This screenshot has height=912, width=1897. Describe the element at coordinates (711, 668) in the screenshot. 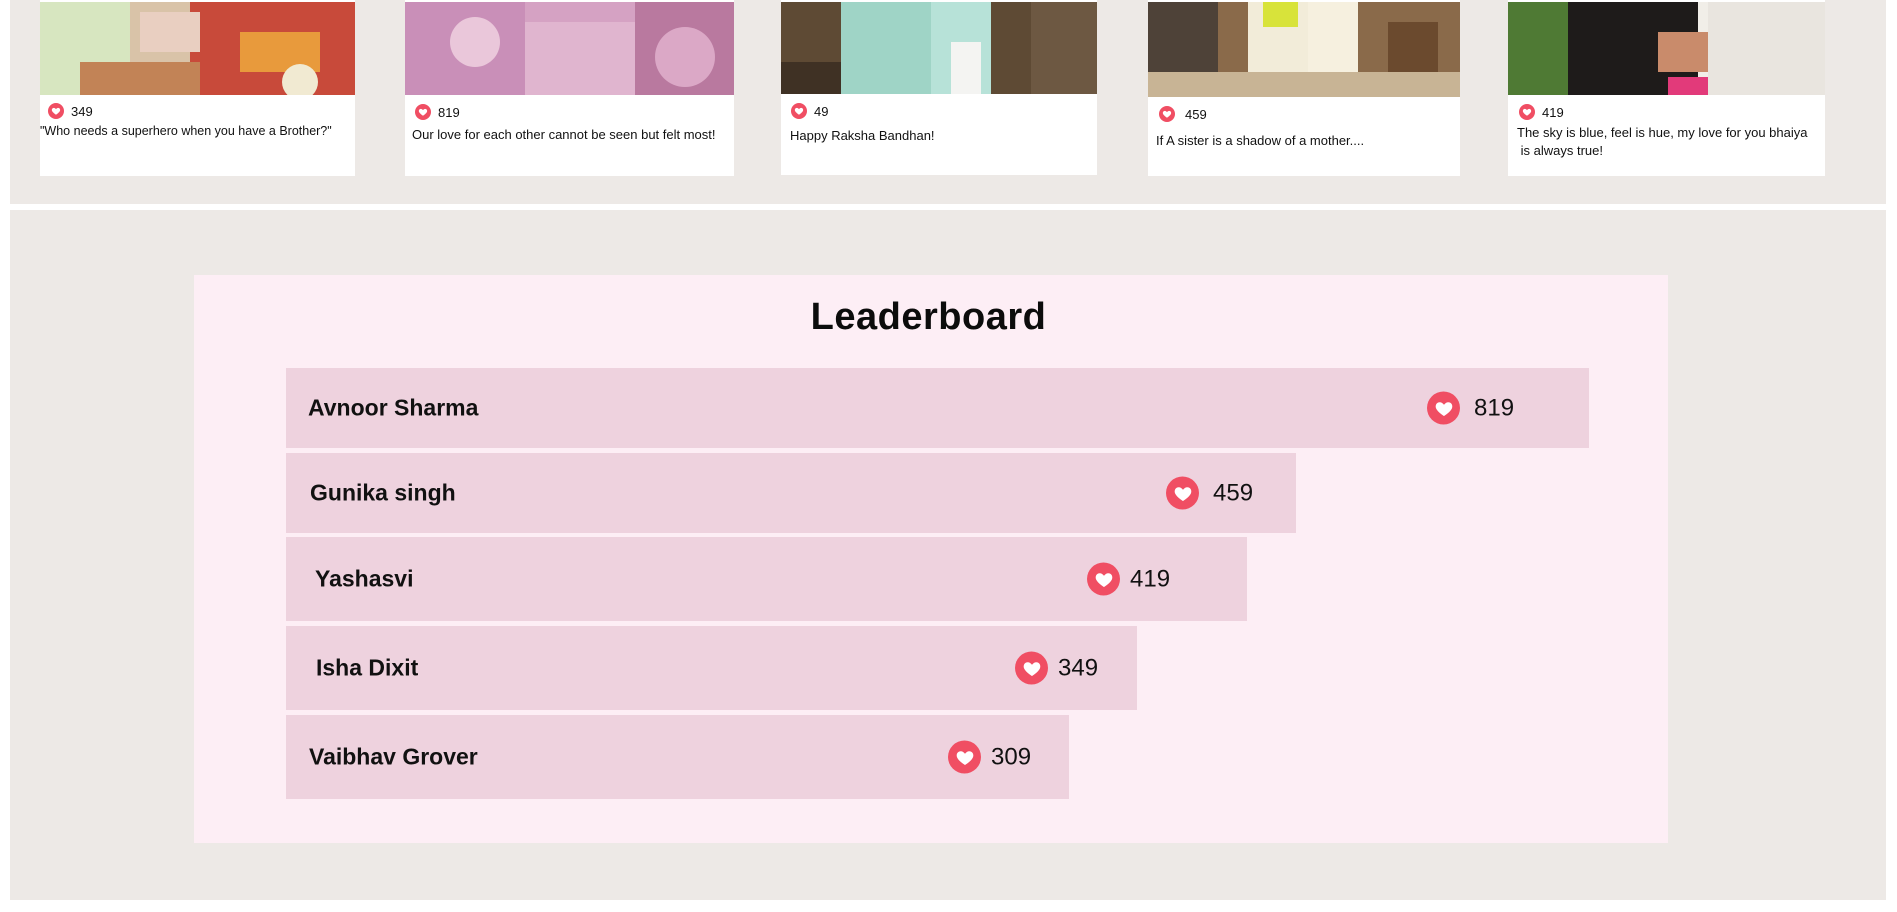

I see `leaderboard-row: Isha Dixit 349` at that location.